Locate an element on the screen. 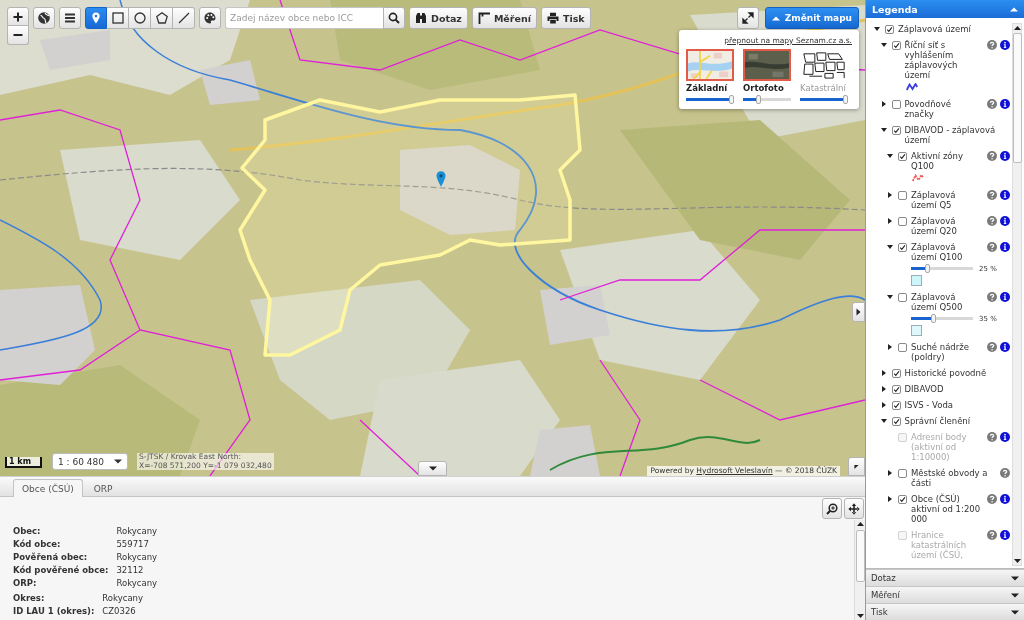 The width and height of the screenshot is (1024, 620). info-tab: Obce (ČSÚ) is located at coordinates (48, 488).